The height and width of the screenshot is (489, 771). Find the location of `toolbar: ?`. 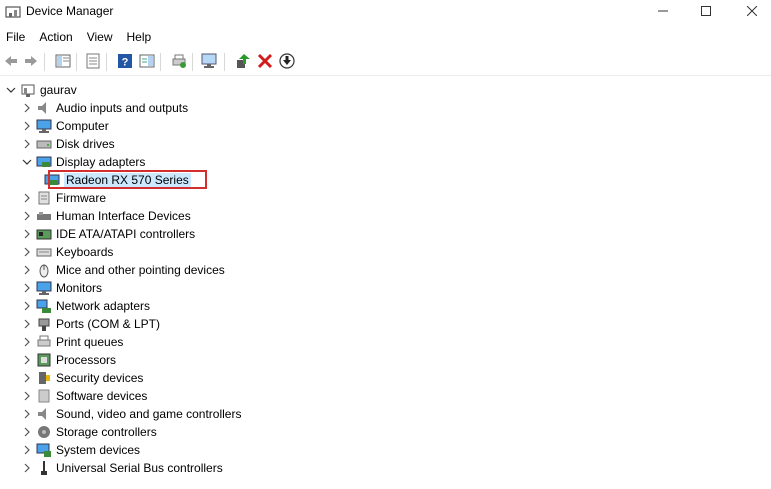

toolbar: ? is located at coordinates (385, 62).